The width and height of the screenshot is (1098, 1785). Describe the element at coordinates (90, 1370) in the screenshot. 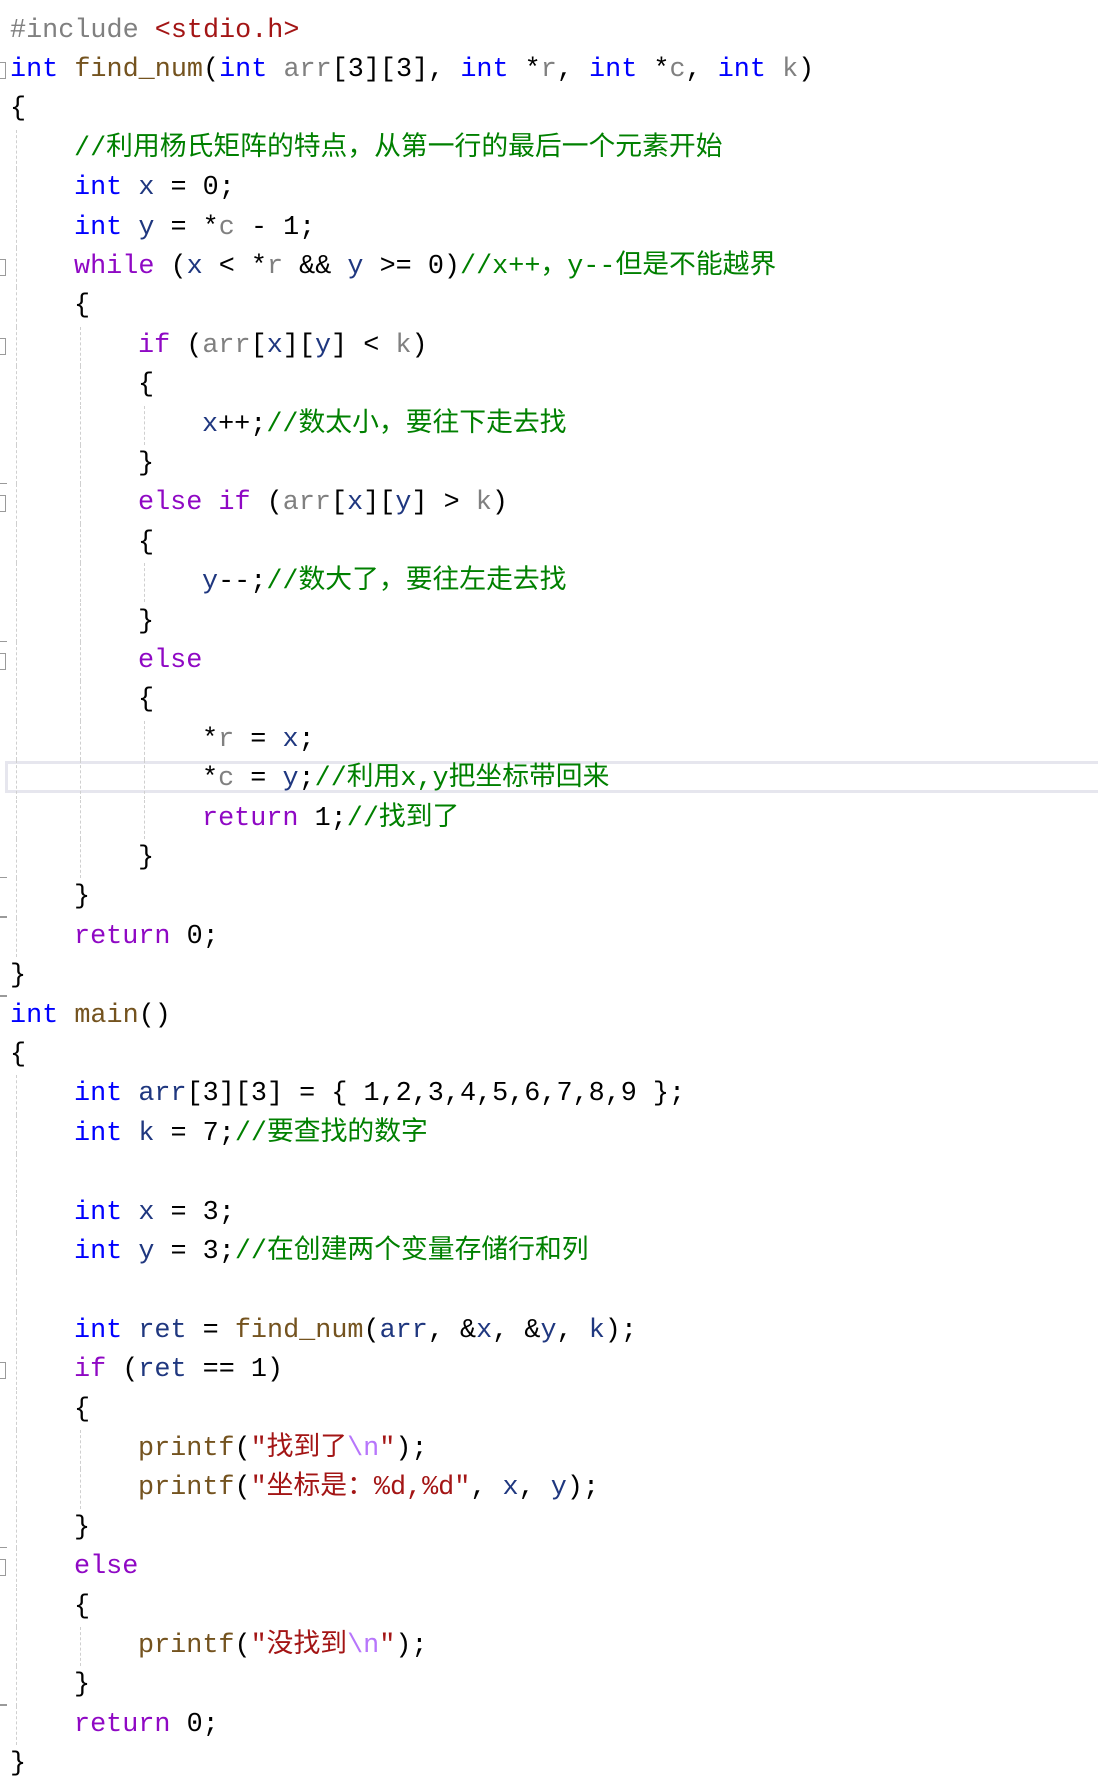

I see `control-keyword: if` at that location.